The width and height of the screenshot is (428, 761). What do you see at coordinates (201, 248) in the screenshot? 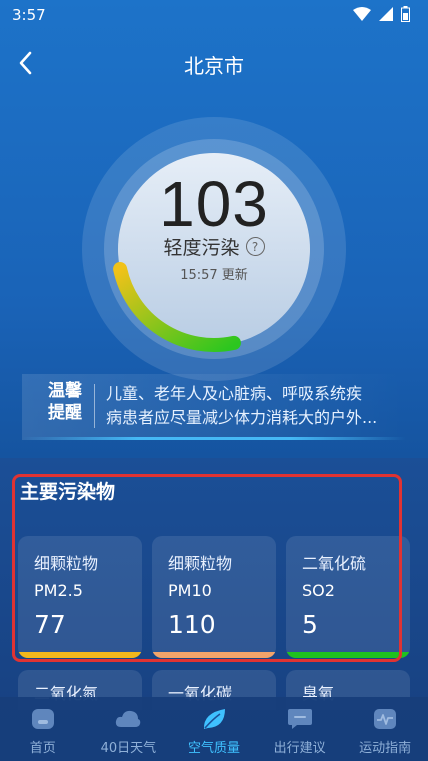
I see `aqi-level: 轻度污染` at bounding box center [201, 248].